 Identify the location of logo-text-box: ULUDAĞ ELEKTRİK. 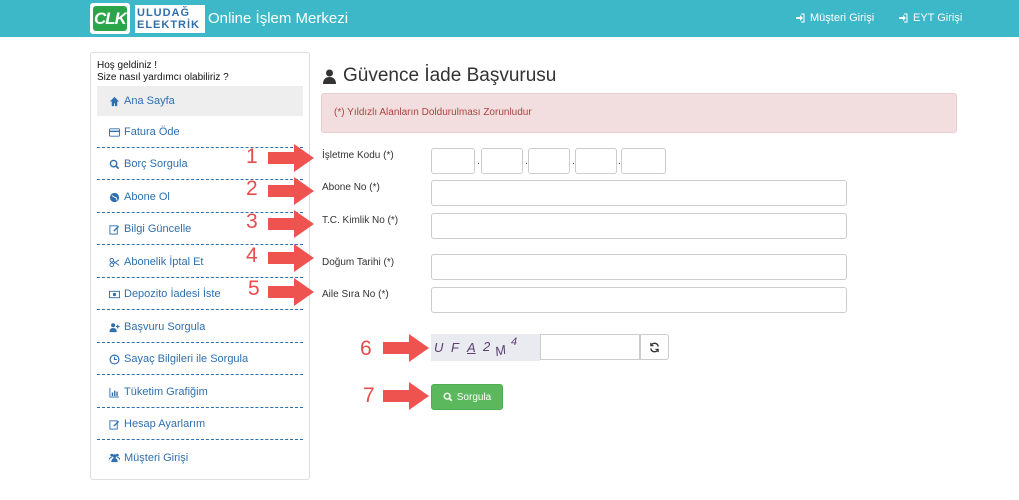
(170, 19).